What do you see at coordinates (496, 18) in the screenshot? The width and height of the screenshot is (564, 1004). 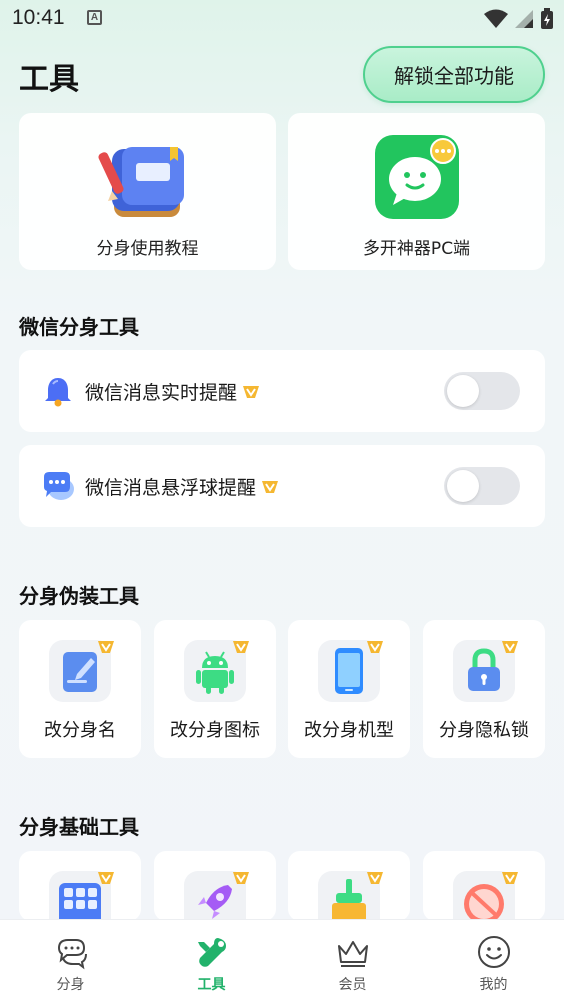 I see `wifi-icon` at bounding box center [496, 18].